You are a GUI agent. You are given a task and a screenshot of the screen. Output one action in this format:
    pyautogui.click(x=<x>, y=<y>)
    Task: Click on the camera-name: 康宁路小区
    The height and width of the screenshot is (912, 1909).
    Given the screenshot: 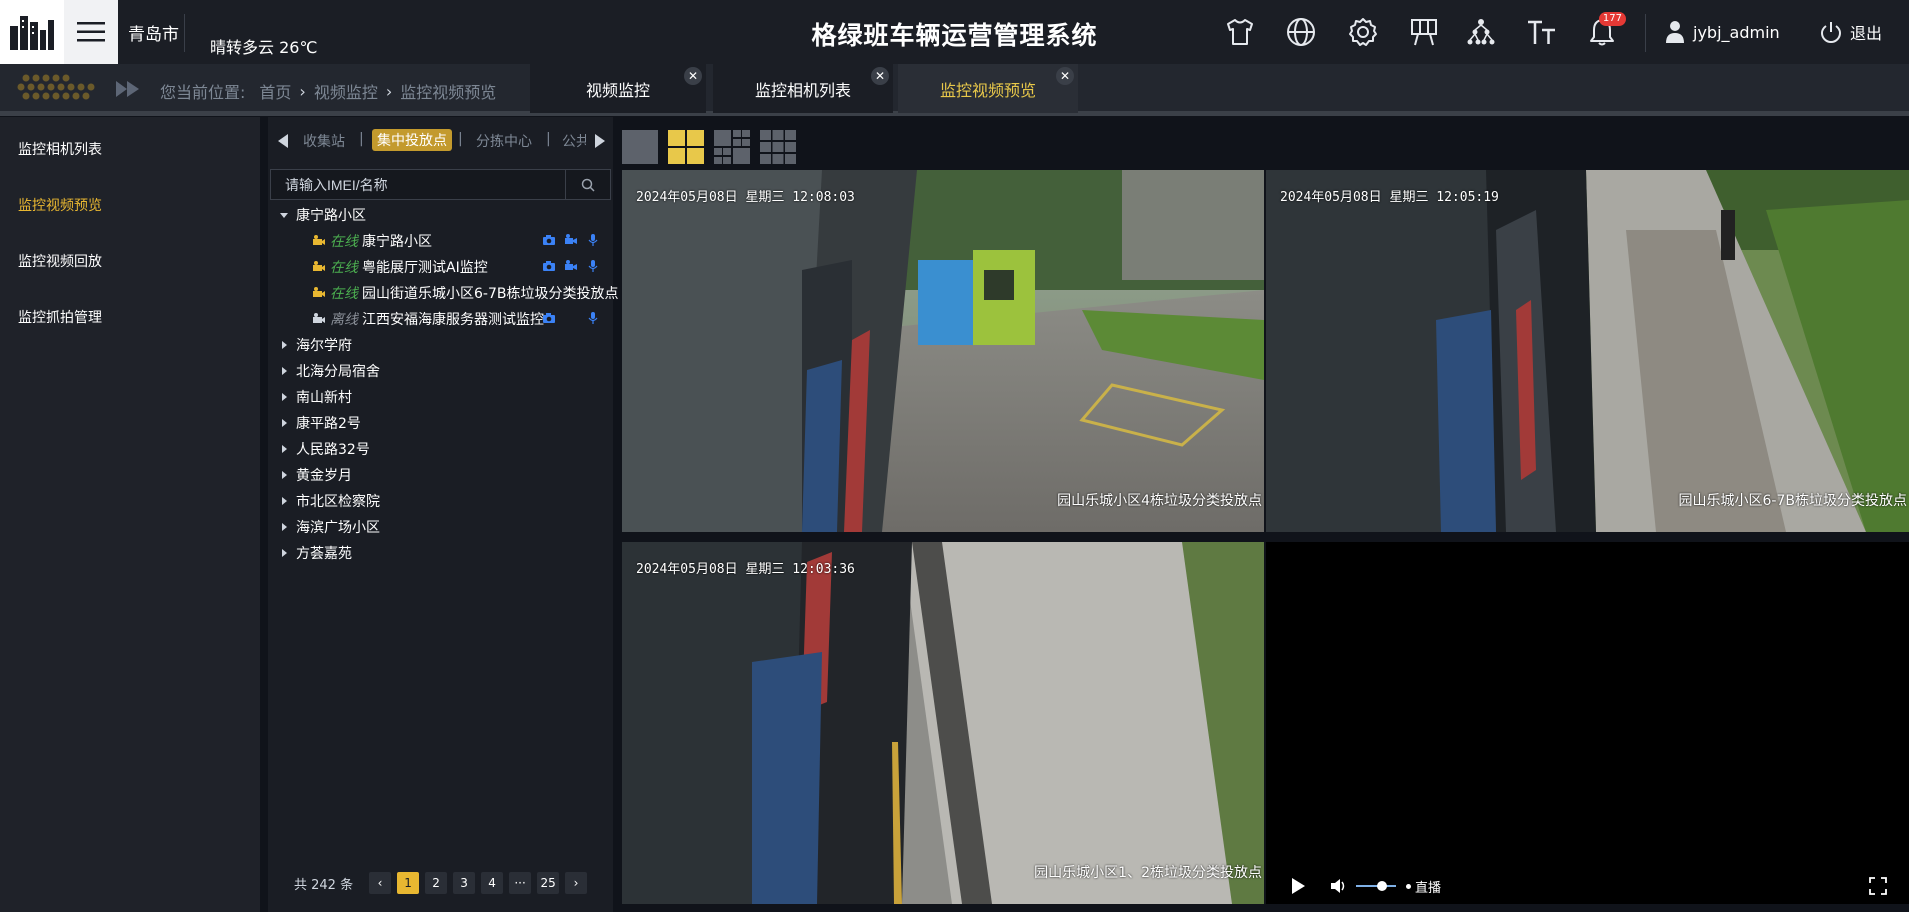 What is the action you would take?
    pyautogui.click(x=397, y=242)
    